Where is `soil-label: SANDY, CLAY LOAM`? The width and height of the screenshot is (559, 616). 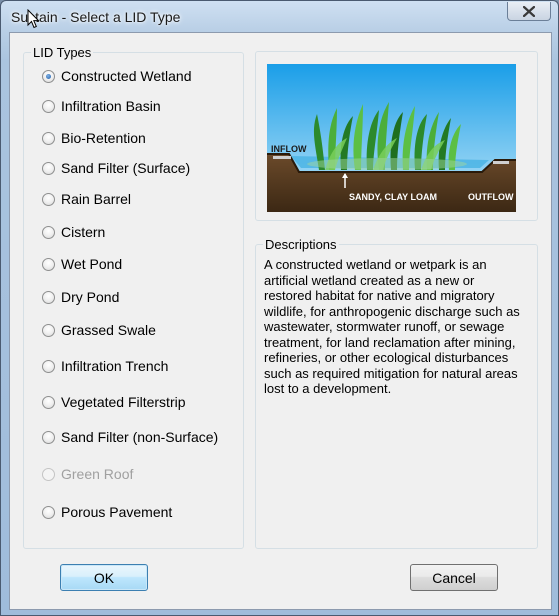
soil-label: SANDY, CLAY LOAM is located at coordinates (393, 197).